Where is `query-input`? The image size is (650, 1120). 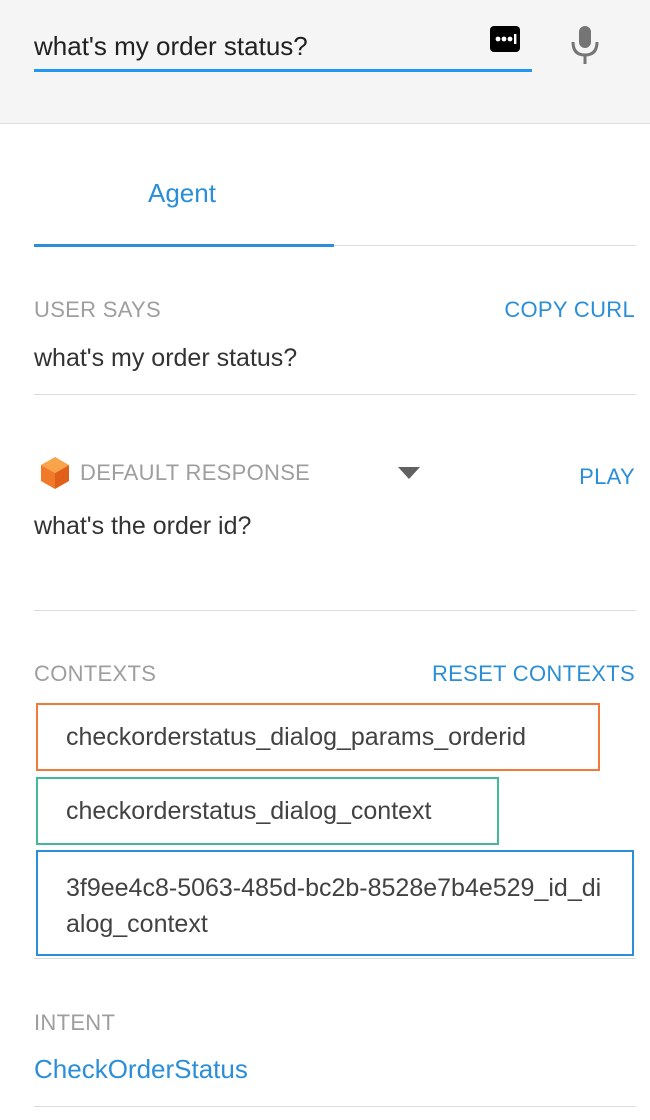
query-input is located at coordinates (254, 46).